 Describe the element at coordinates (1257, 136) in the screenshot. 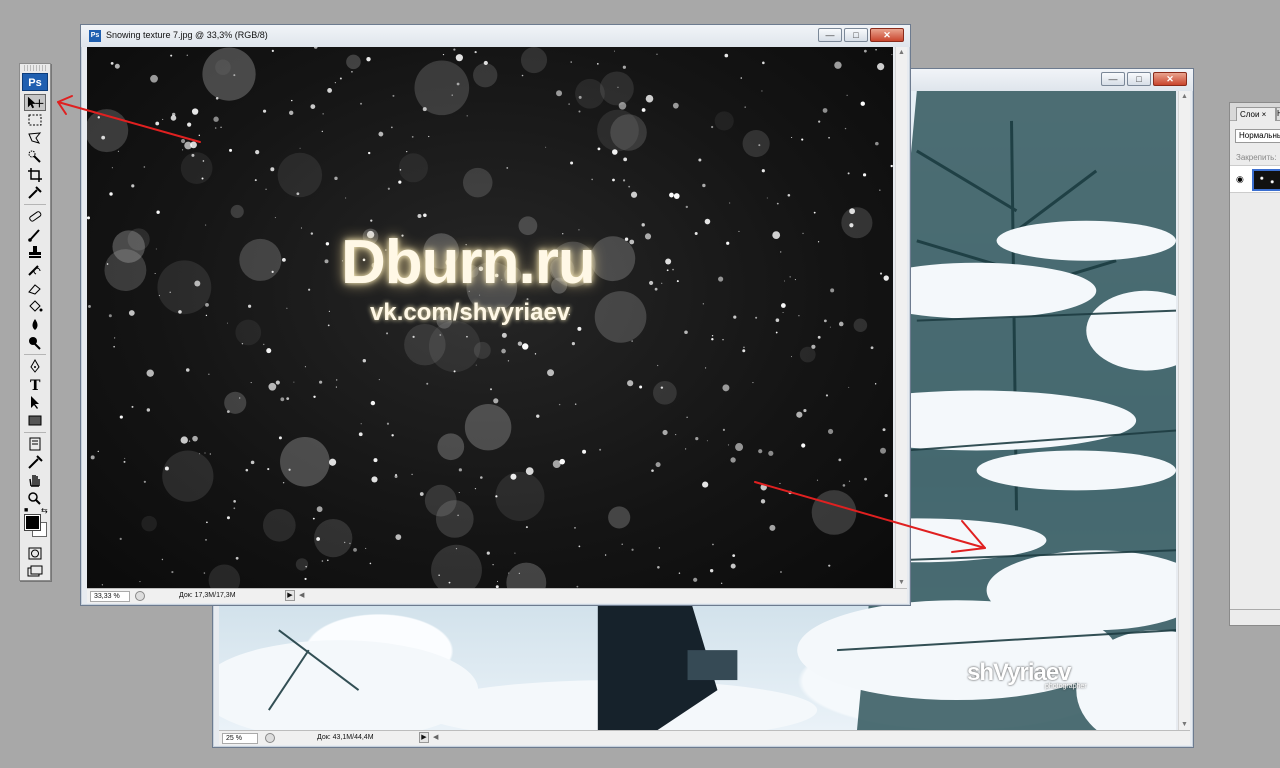

I see `blend-mode-select: Нормальный` at that location.